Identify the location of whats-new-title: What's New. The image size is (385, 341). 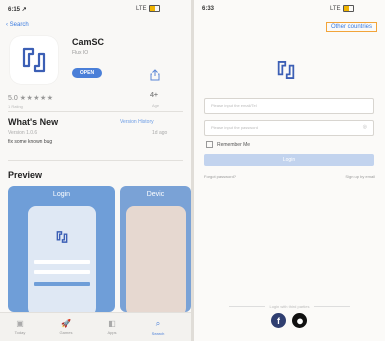
(33, 122).